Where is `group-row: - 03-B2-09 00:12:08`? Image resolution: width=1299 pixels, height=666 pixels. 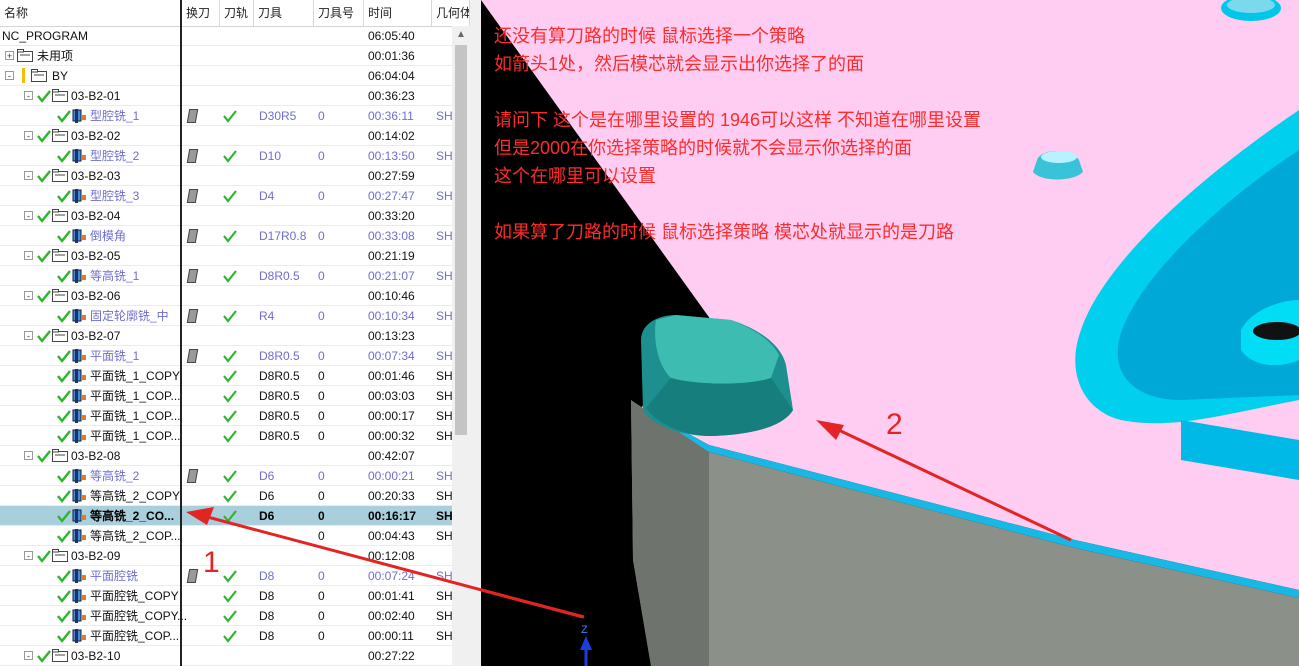
group-row: - 03-B2-09 00:12:08 is located at coordinates (226, 556).